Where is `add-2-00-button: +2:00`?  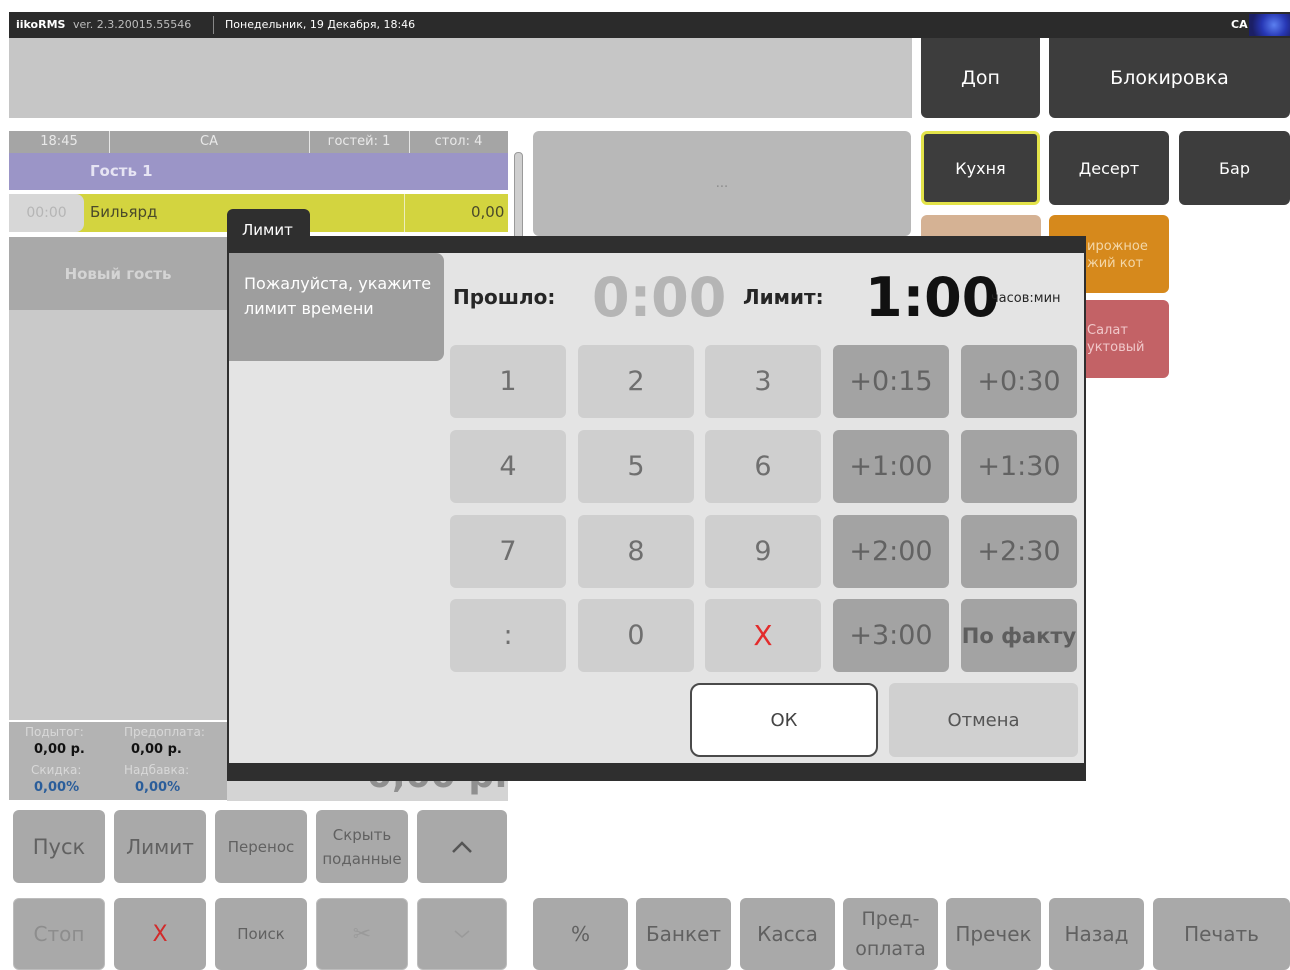 add-2-00-button: +2:00 is located at coordinates (891, 551).